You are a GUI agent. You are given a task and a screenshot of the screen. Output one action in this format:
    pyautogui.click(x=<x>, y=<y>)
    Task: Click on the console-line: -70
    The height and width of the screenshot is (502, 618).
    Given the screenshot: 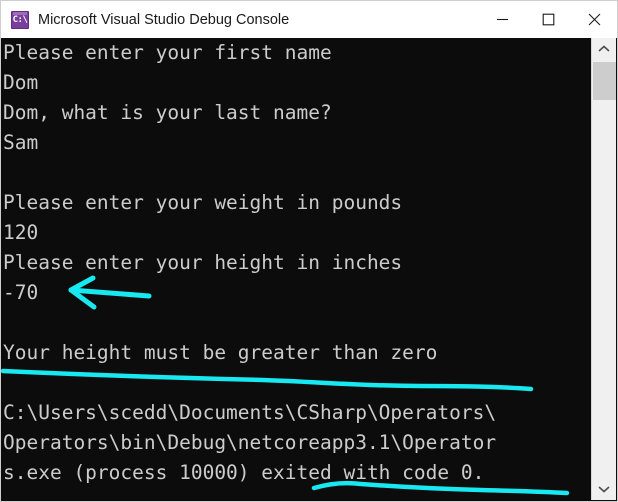 What is the action you would take?
    pyautogui.click(x=21, y=292)
    